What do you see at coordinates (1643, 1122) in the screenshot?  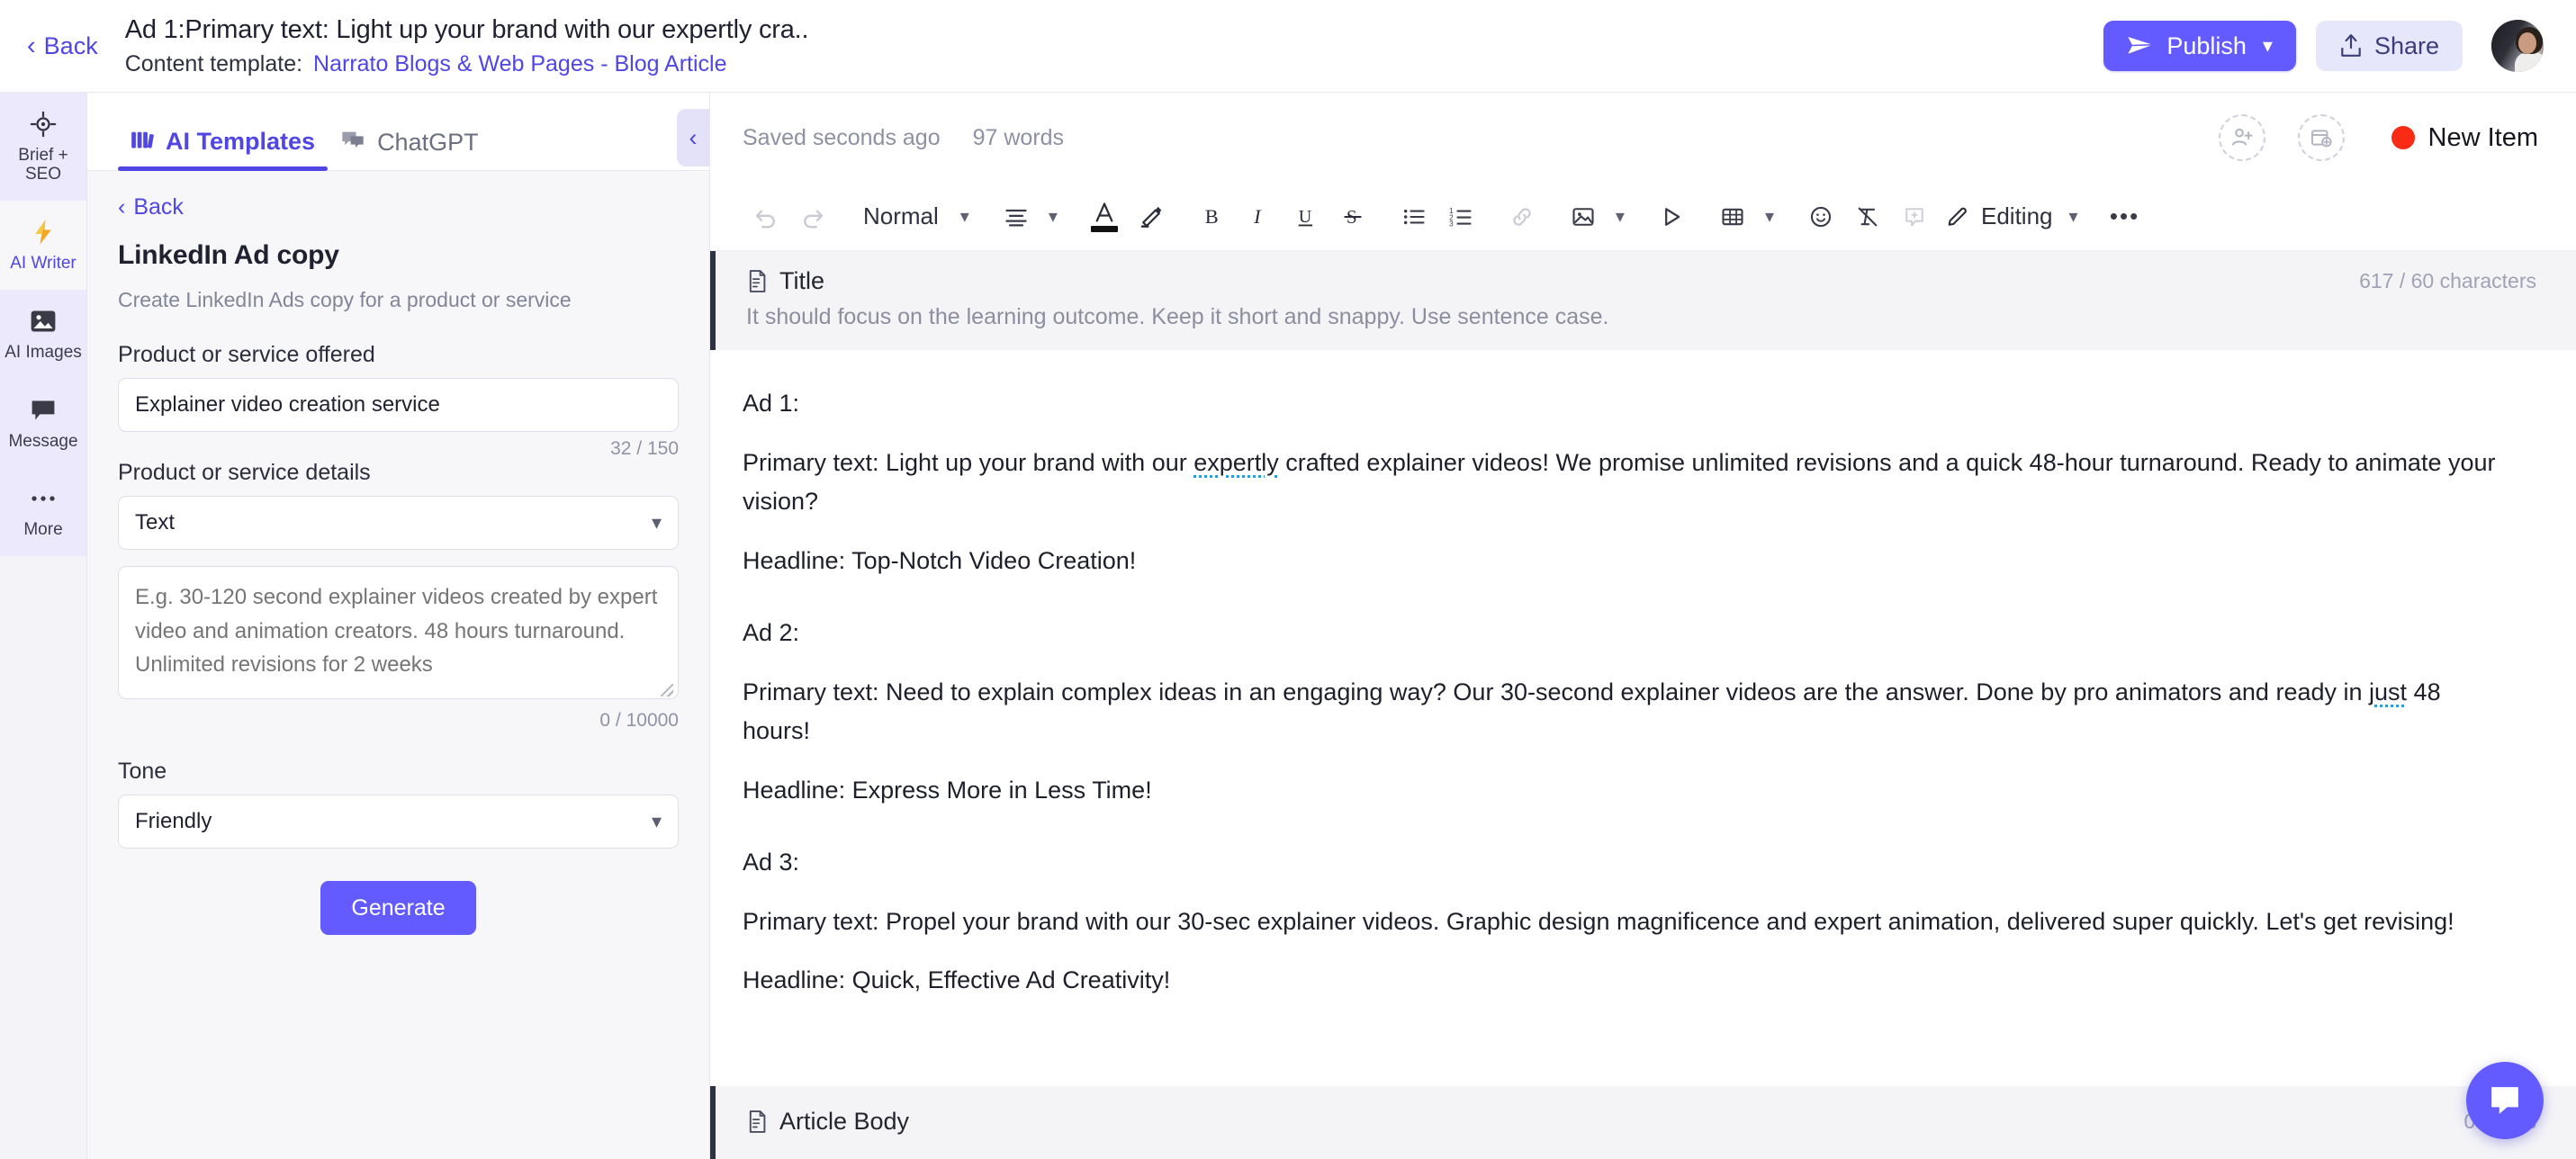 I see `section-article-body-block: Article Body 0 words` at bounding box center [1643, 1122].